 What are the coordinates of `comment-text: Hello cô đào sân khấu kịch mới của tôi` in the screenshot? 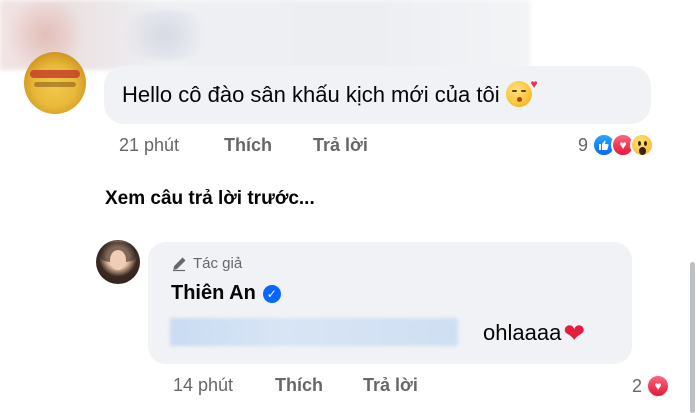 It's located at (330, 92).